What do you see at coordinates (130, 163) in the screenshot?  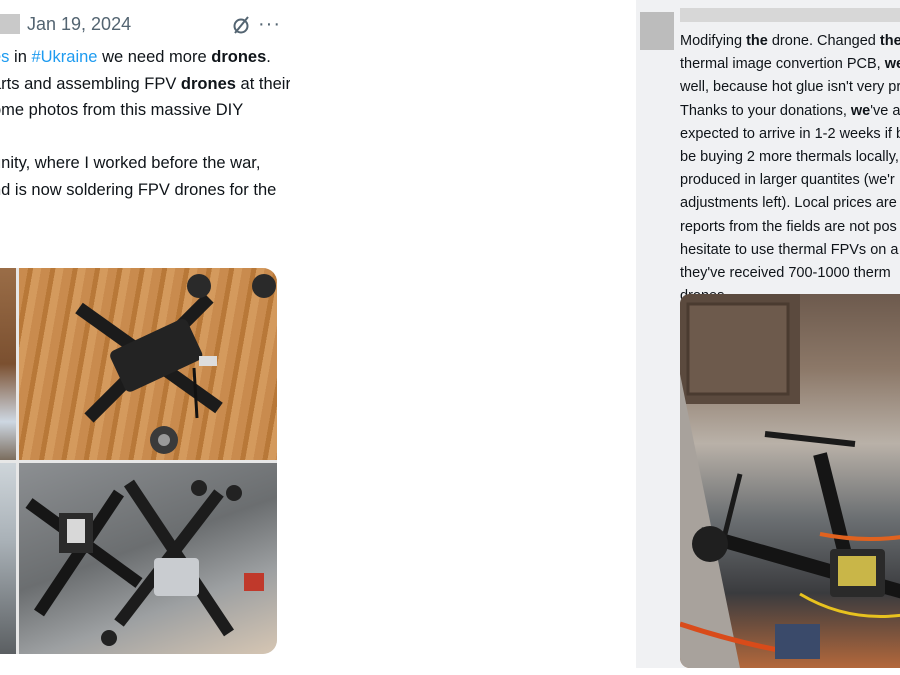 I see `text-line: unity, where I worked before the war,` at bounding box center [130, 163].